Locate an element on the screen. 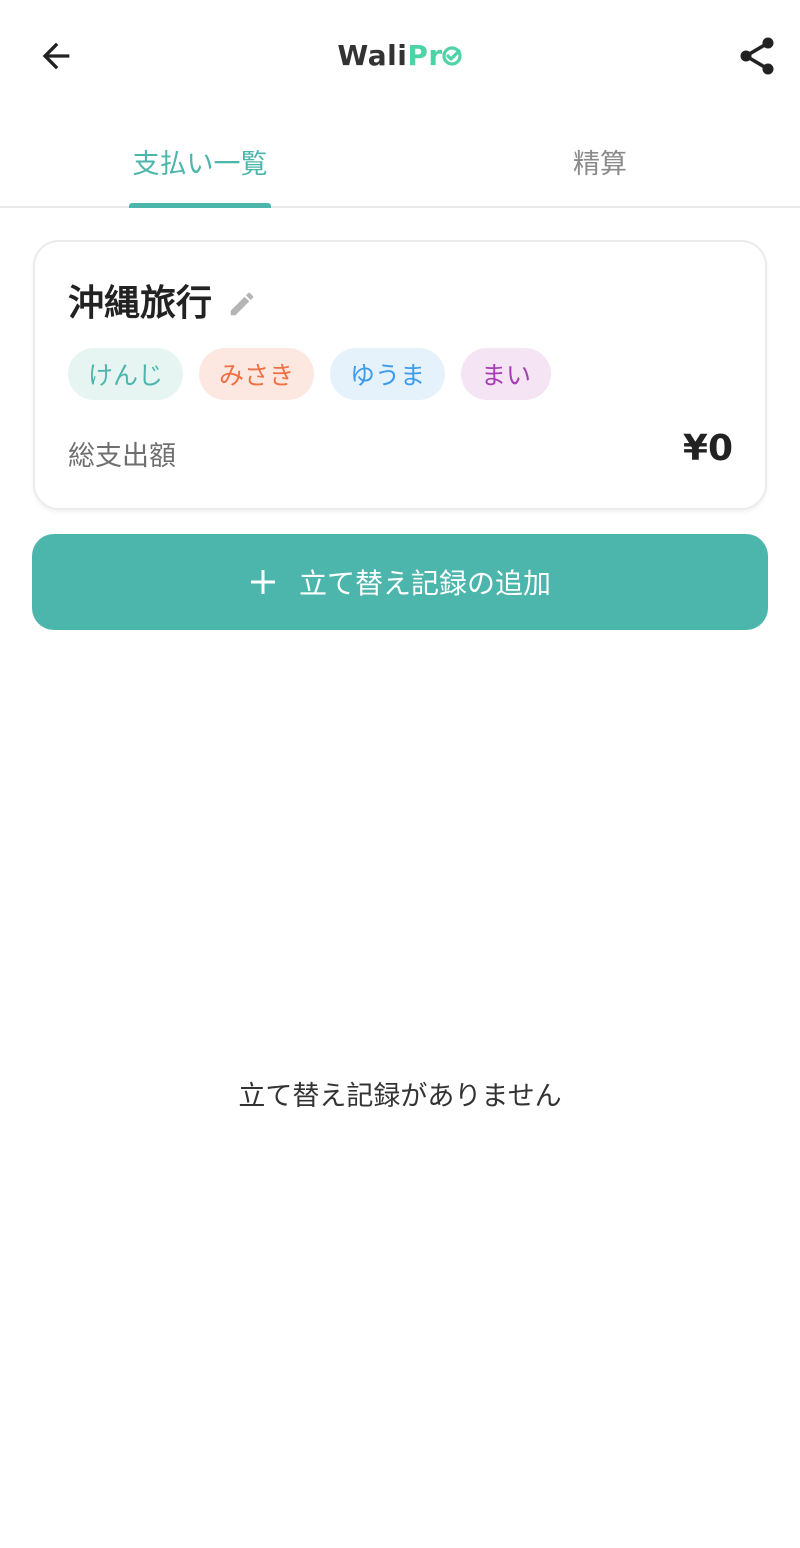  trip-title: 沖縄旅行 is located at coordinates (140, 303).